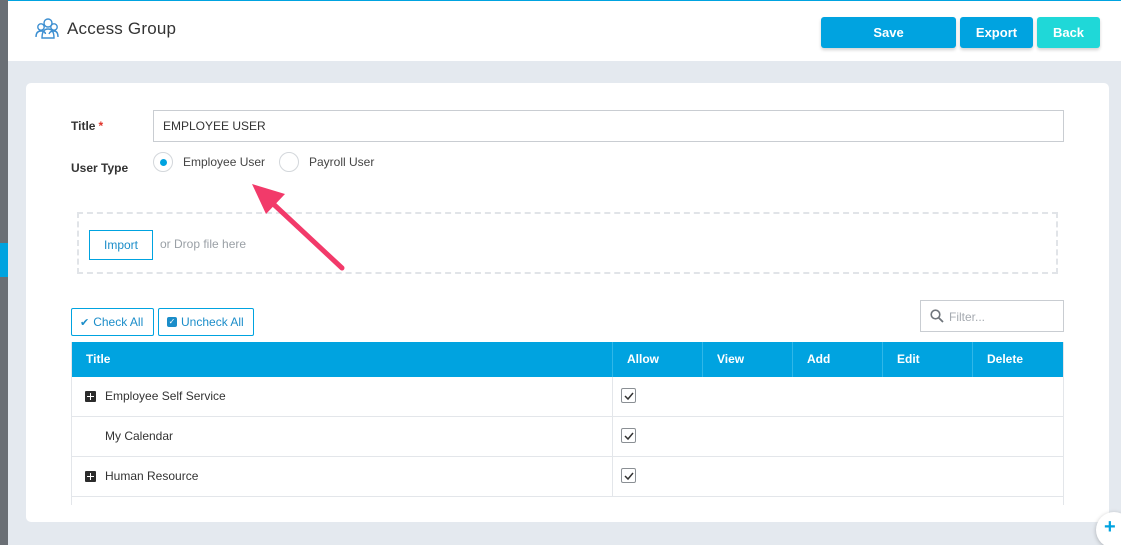 Image resolution: width=1121 pixels, height=545 pixels. Describe the element at coordinates (342, 396) in the screenshot. I see `row-title-cell: Employee Self Service` at that location.